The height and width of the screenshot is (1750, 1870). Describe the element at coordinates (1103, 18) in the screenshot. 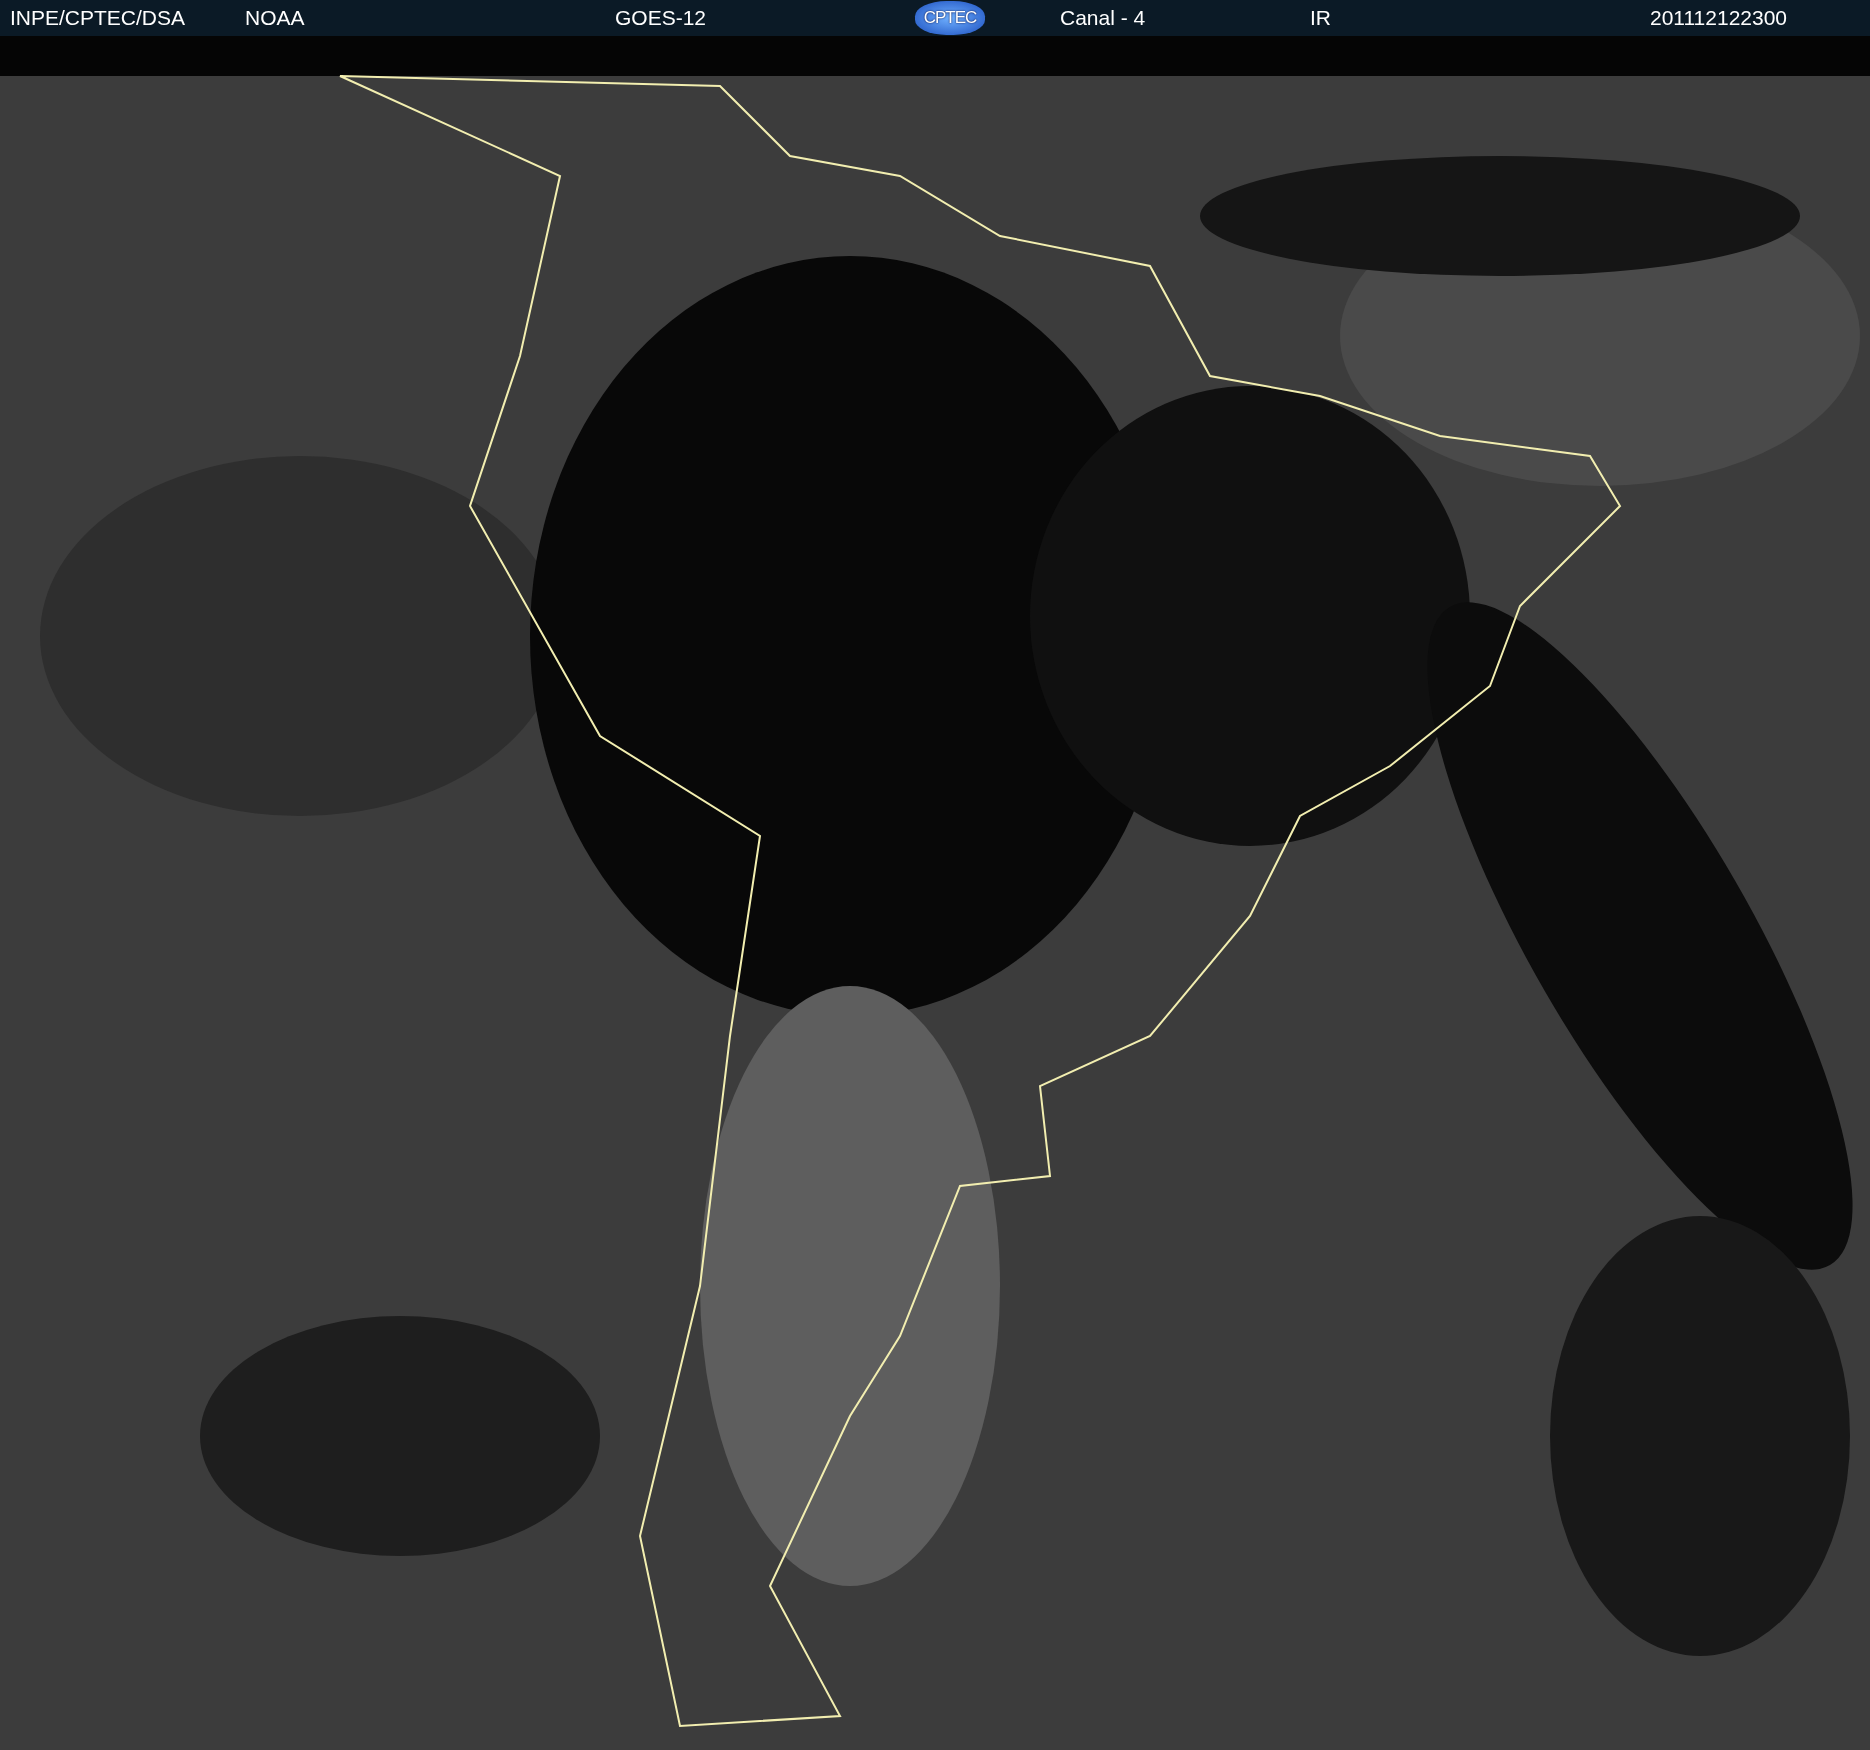

I see `header-label: Canal - 4` at that location.